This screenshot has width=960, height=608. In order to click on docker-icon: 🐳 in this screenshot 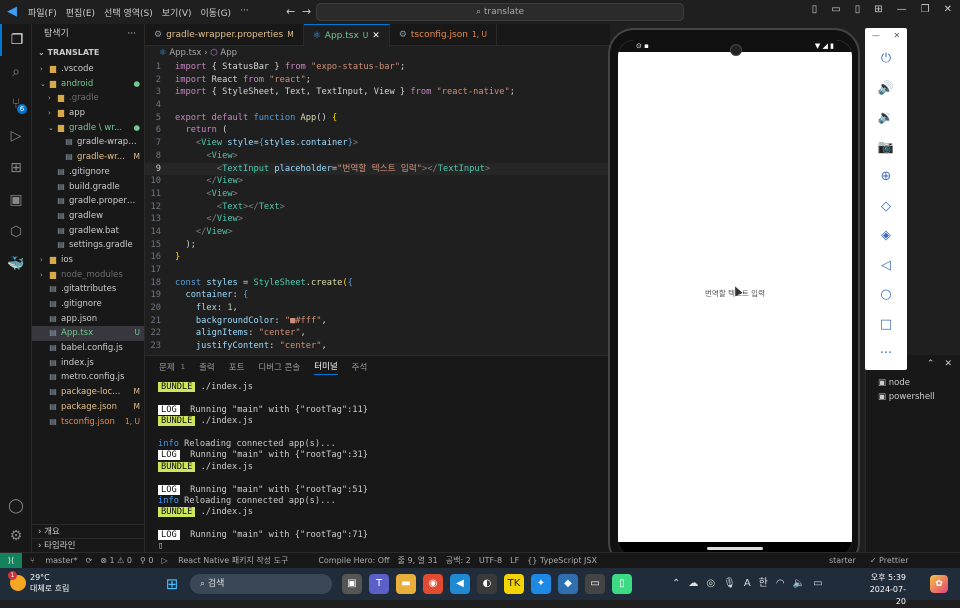, I will do `click(16, 264)`.